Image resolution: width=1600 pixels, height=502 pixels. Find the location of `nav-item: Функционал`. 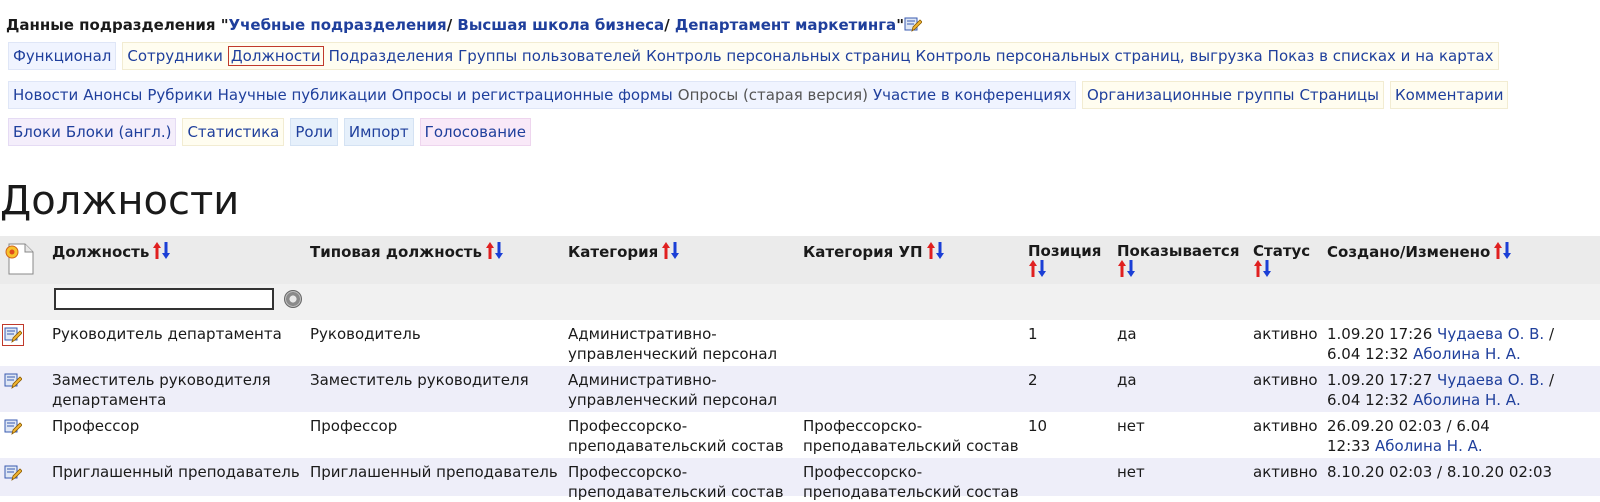

nav-item: Функционал is located at coordinates (62, 56).